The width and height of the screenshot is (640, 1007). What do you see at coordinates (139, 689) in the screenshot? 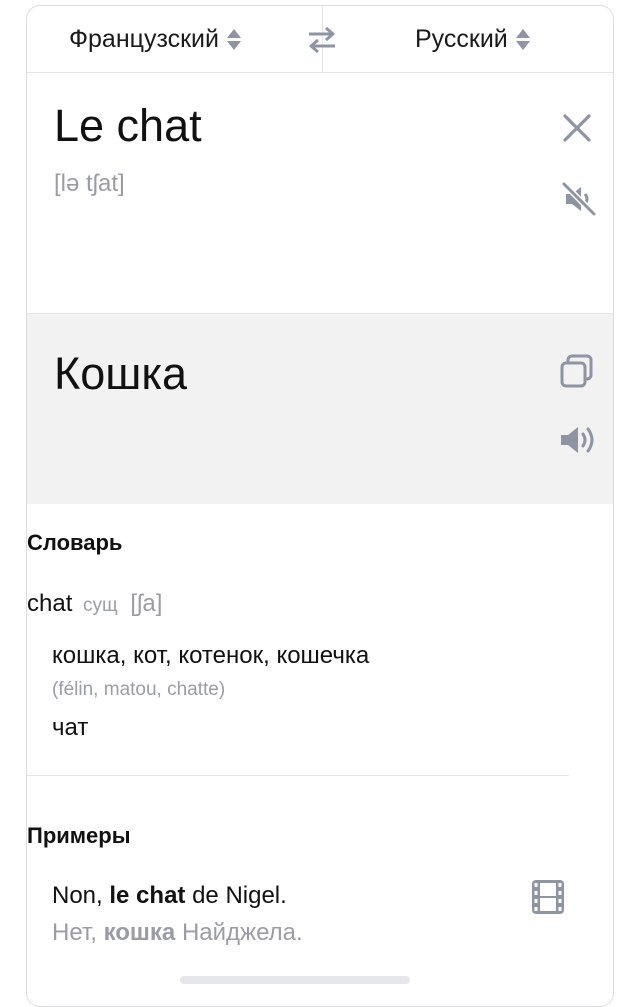
I see `entry-sense-1-note: (félin, matou, chatte)` at bounding box center [139, 689].